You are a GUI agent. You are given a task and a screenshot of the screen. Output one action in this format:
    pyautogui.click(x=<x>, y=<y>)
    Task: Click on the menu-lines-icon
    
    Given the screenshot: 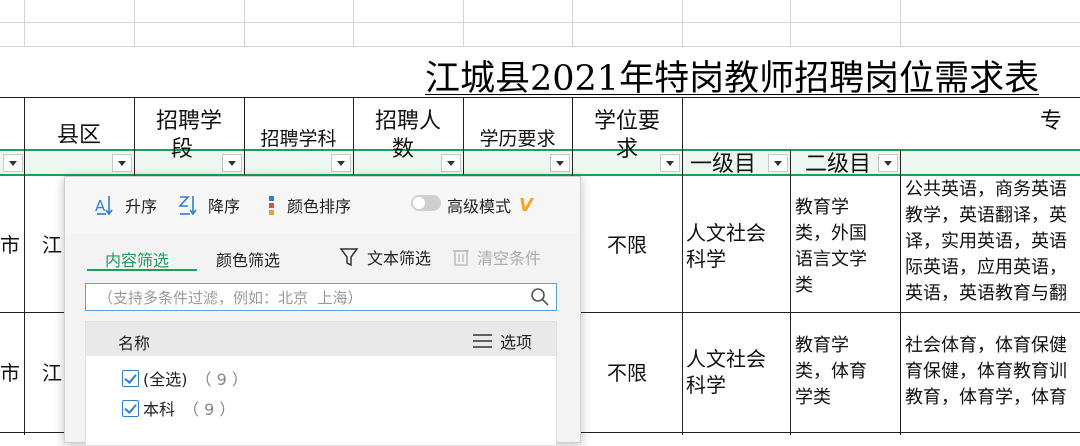 What is the action you would take?
    pyautogui.click(x=482, y=341)
    